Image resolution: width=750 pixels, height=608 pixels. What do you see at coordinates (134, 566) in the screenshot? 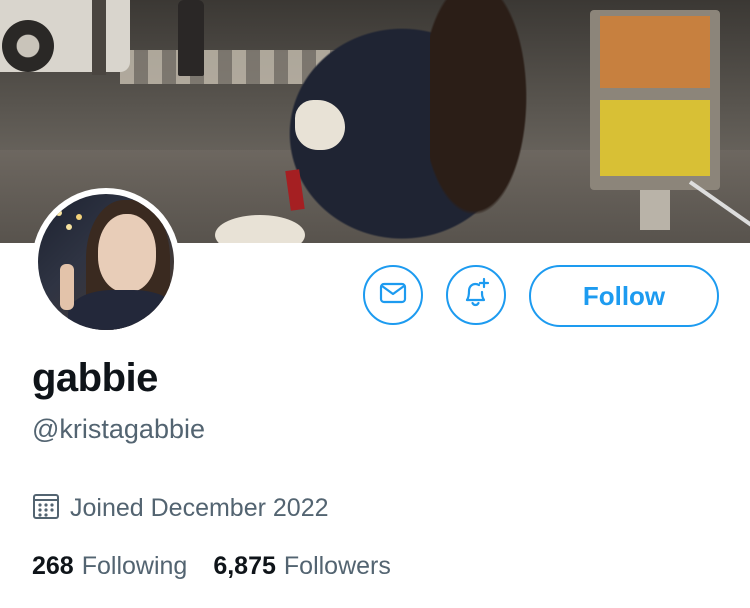
I see `following-label: Following` at bounding box center [134, 566].